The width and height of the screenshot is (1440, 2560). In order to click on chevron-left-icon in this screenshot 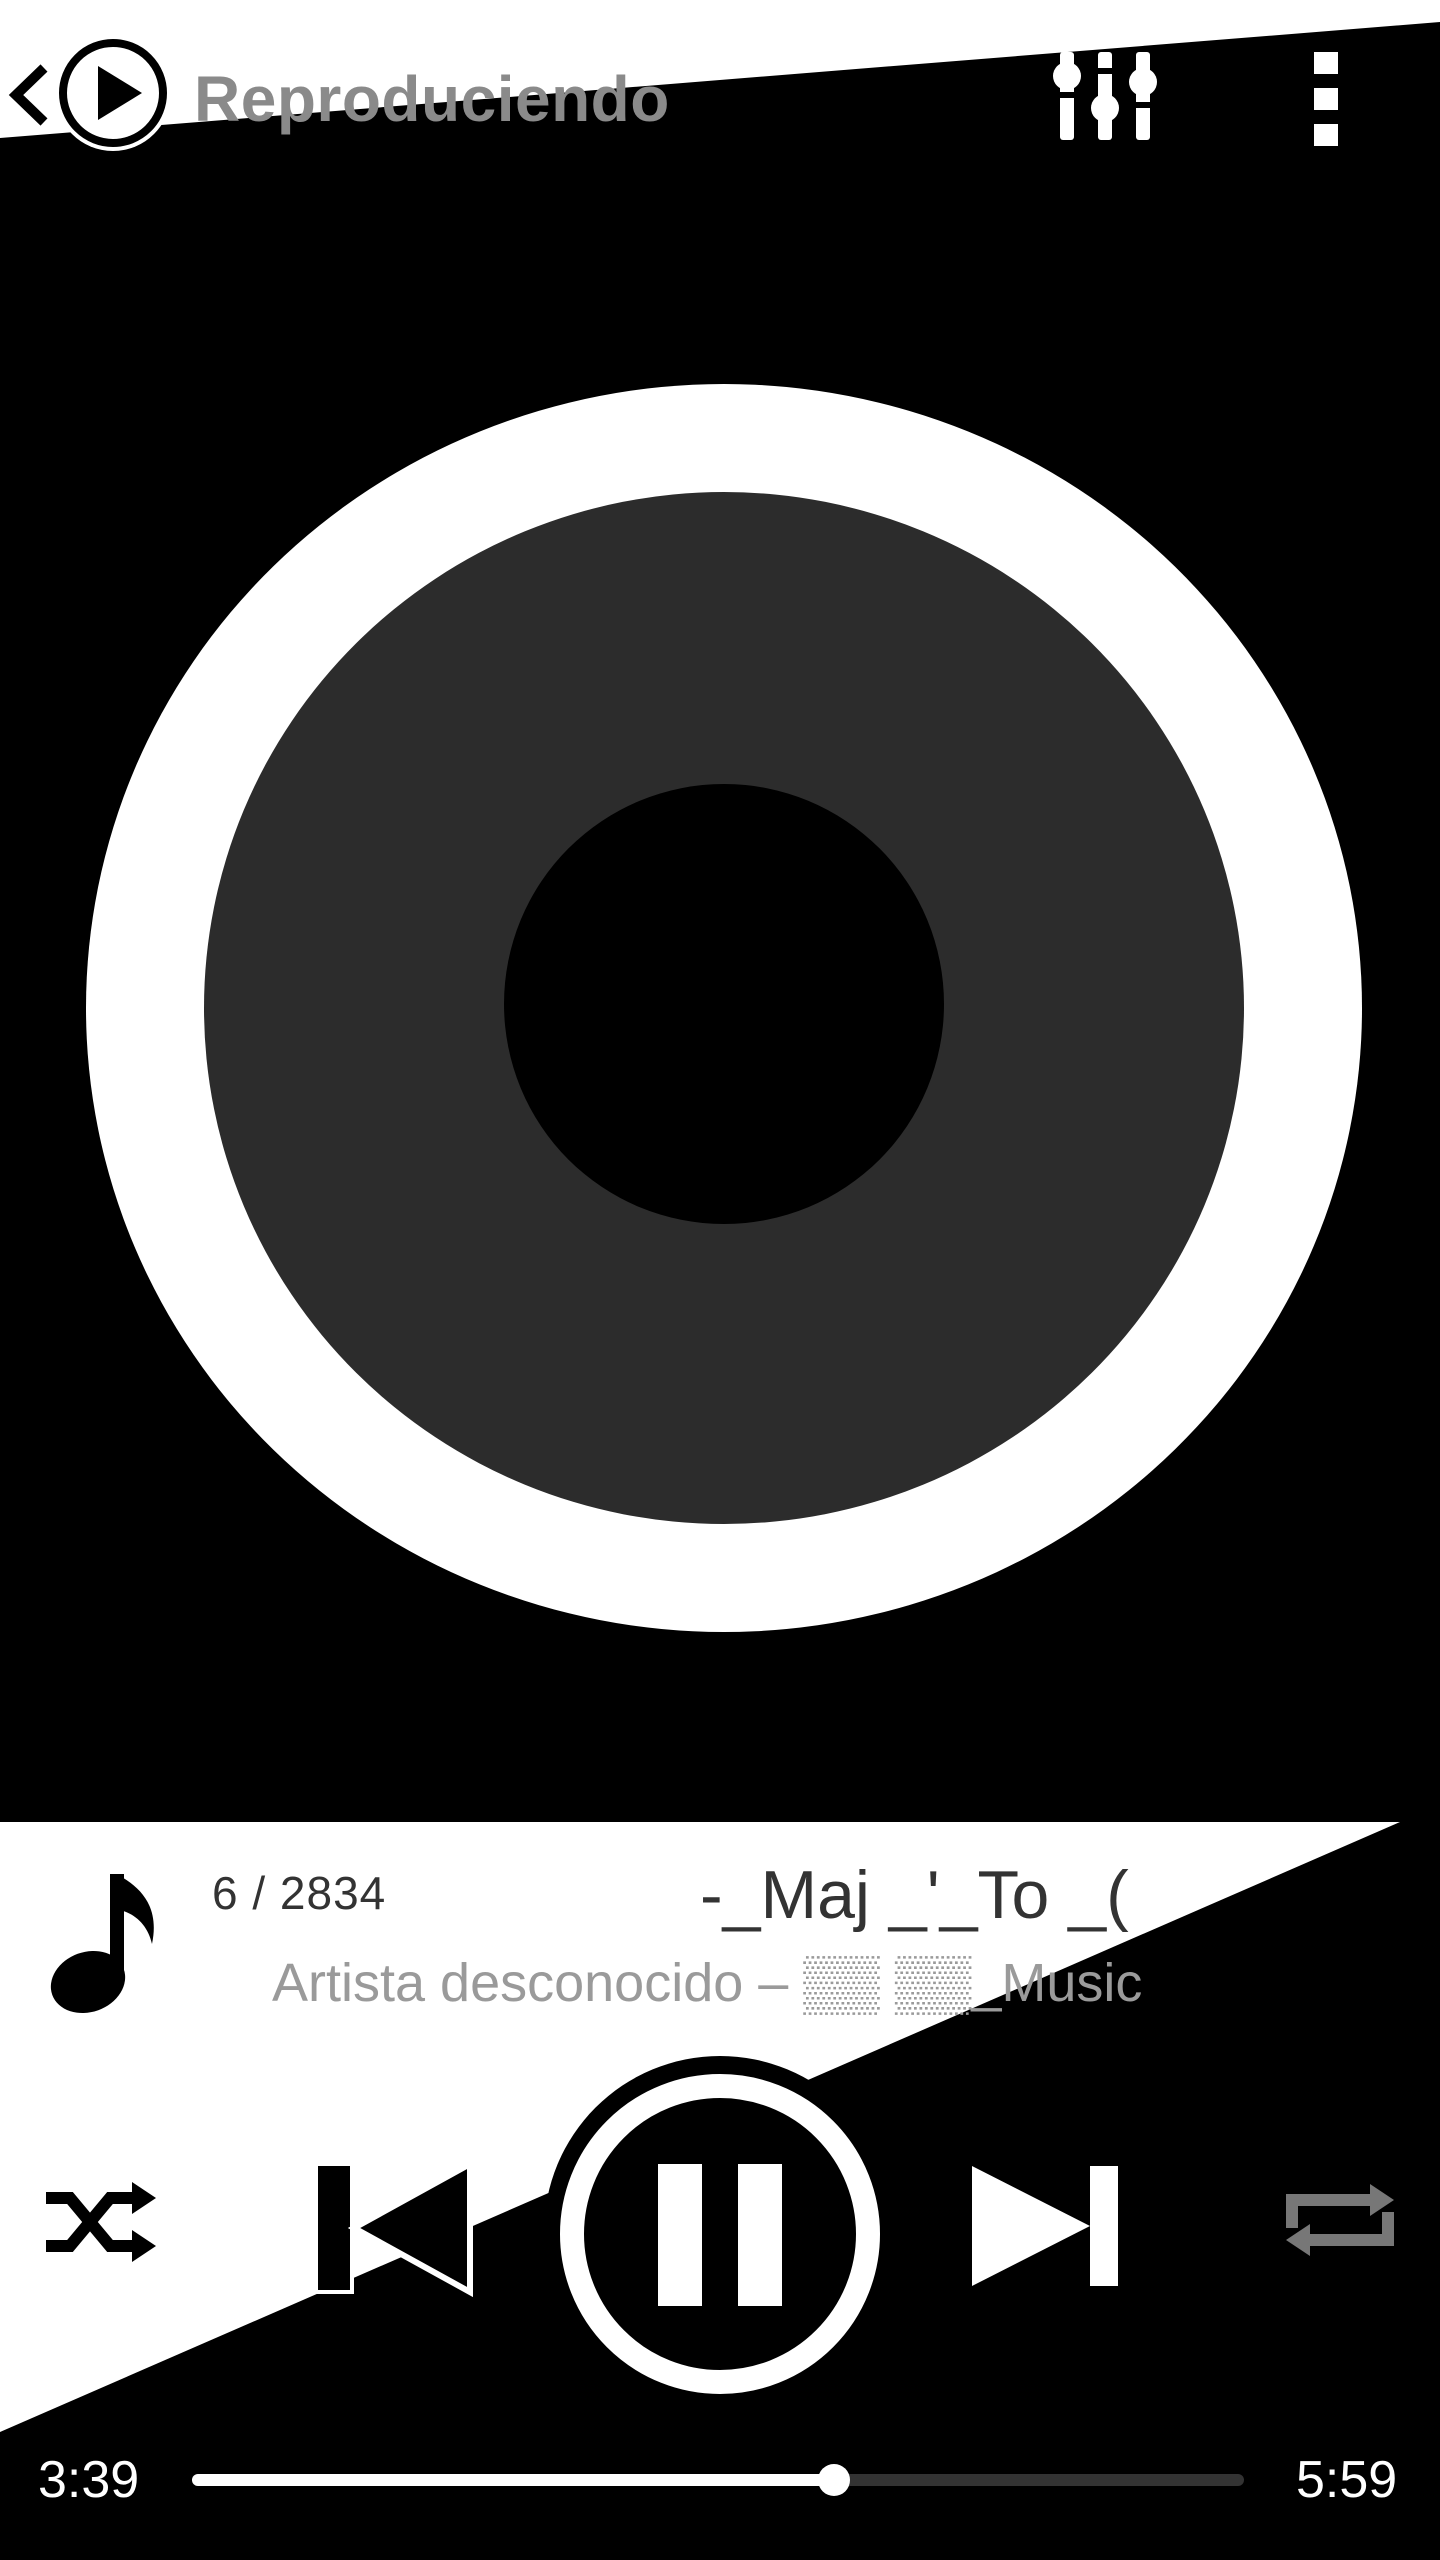, I will do `click(28, 95)`.